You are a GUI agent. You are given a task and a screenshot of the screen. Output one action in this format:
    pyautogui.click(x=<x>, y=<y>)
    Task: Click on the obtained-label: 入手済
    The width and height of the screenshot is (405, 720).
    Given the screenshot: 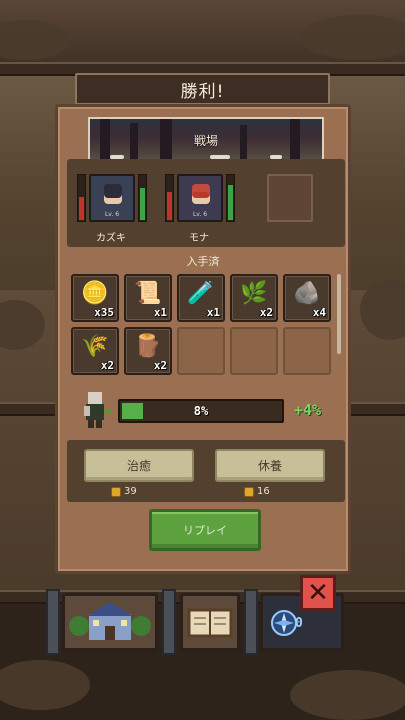 What is the action you would take?
    pyautogui.click(x=203, y=261)
    